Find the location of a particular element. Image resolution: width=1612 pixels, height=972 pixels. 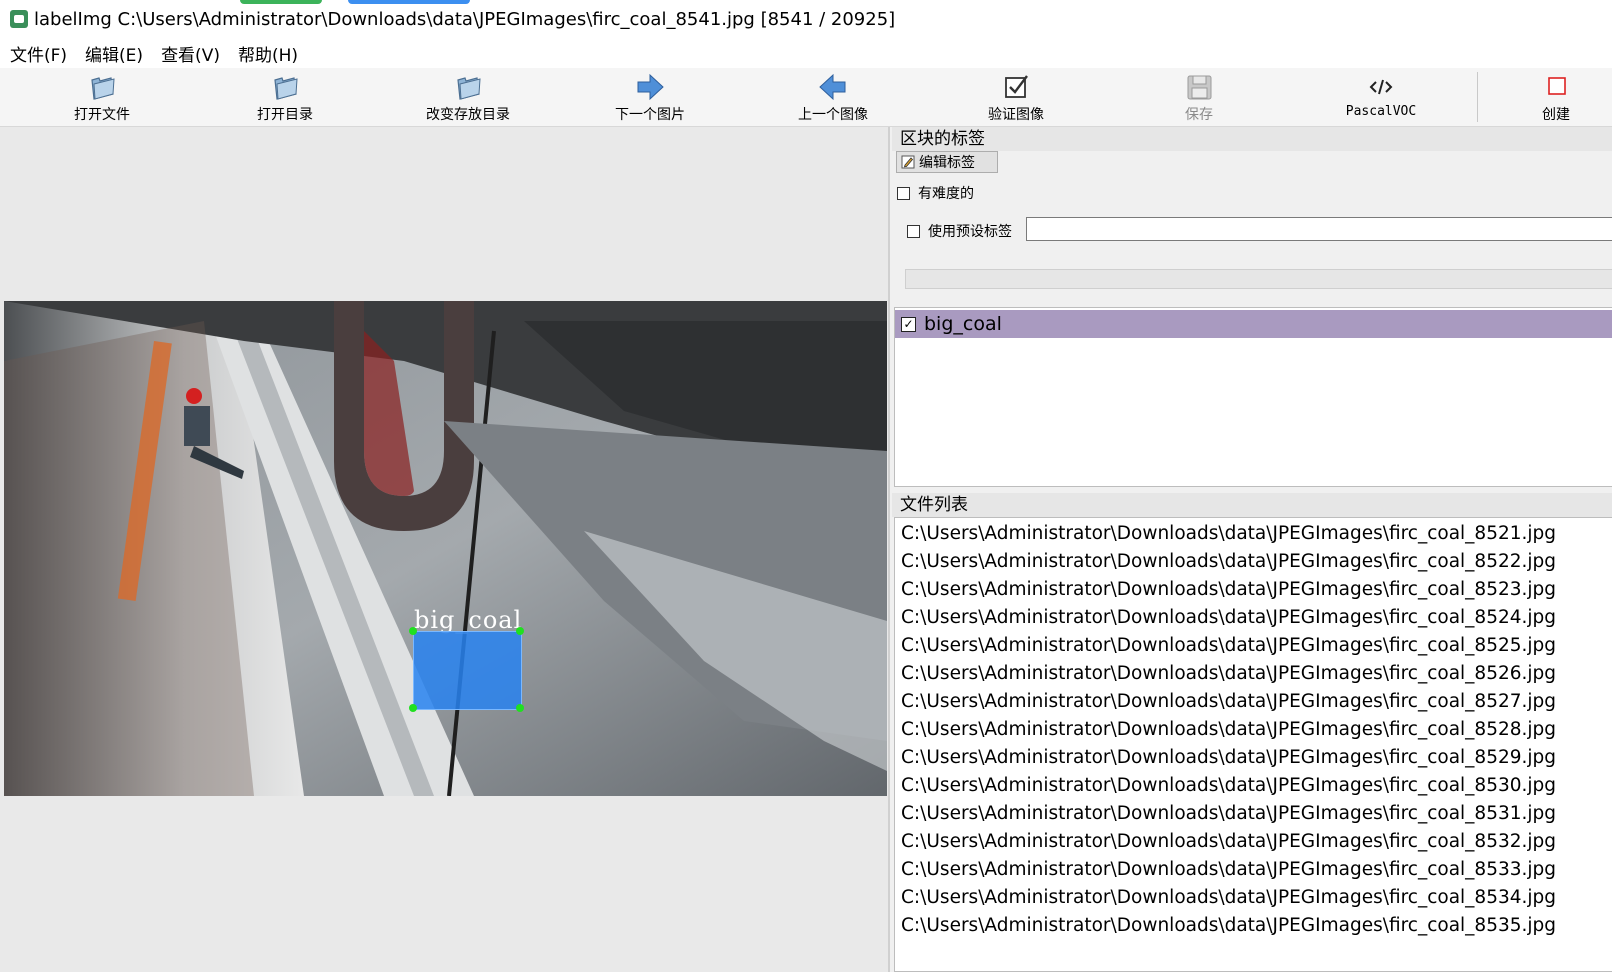

checkbox-icon is located at coordinates (1016, 87).